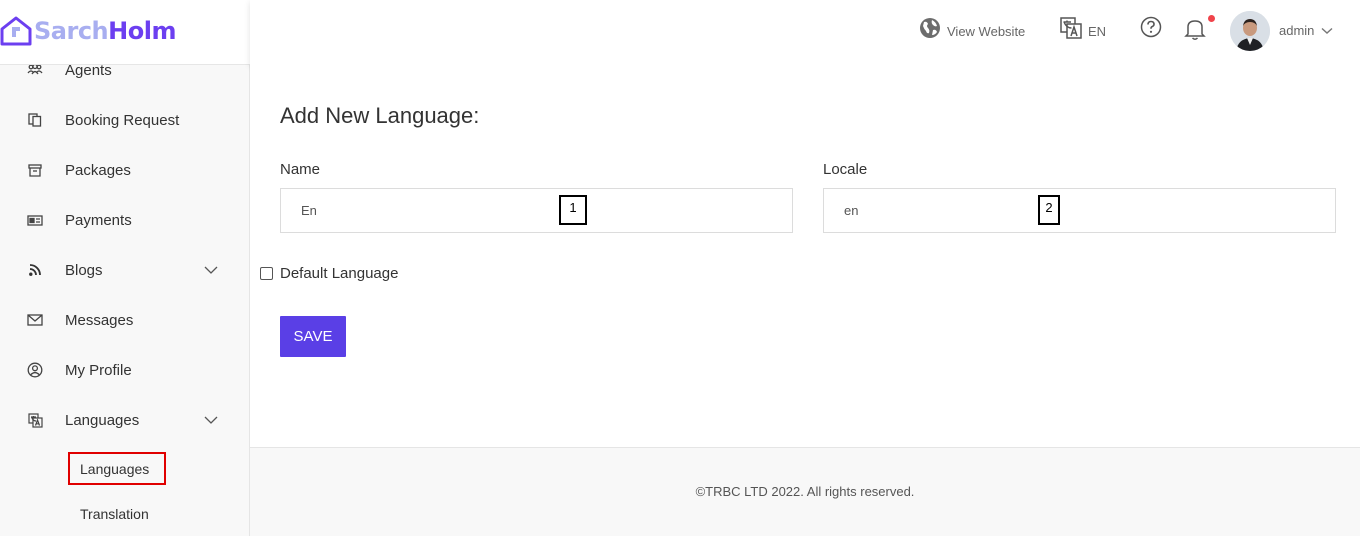  What do you see at coordinates (98, 370) in the screenshot?
I see `sidebar-item-label: My Profile` at bounding box center [98, 370].